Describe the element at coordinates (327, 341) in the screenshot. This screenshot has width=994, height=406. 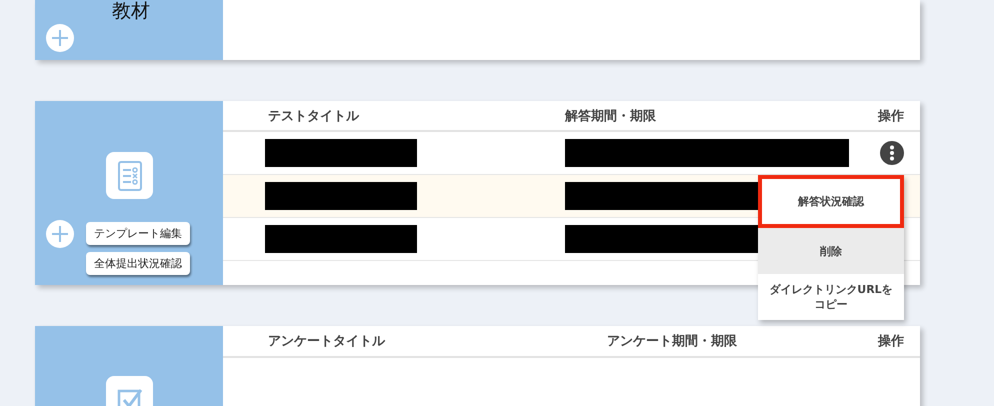
I see `column-header: アンケートタイトル` at that location.